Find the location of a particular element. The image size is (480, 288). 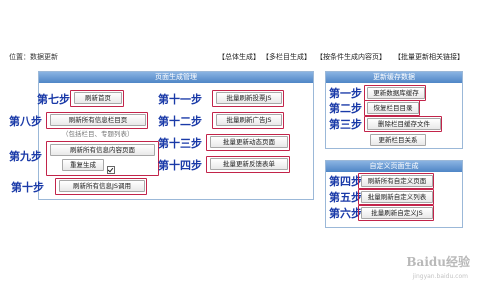

batch-update-feedback-forms-button: 批量更新反馈表单 is located at coordinates (249, 164).